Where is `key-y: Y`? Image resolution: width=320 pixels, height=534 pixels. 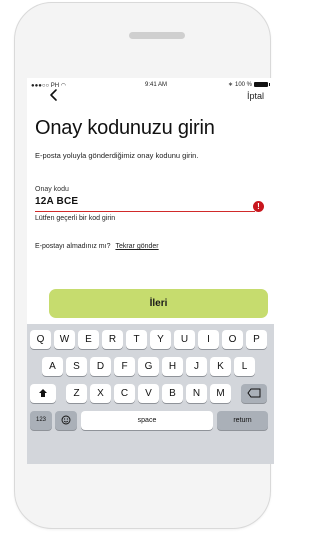
key-y: Y is located at coordinates (160, 339).